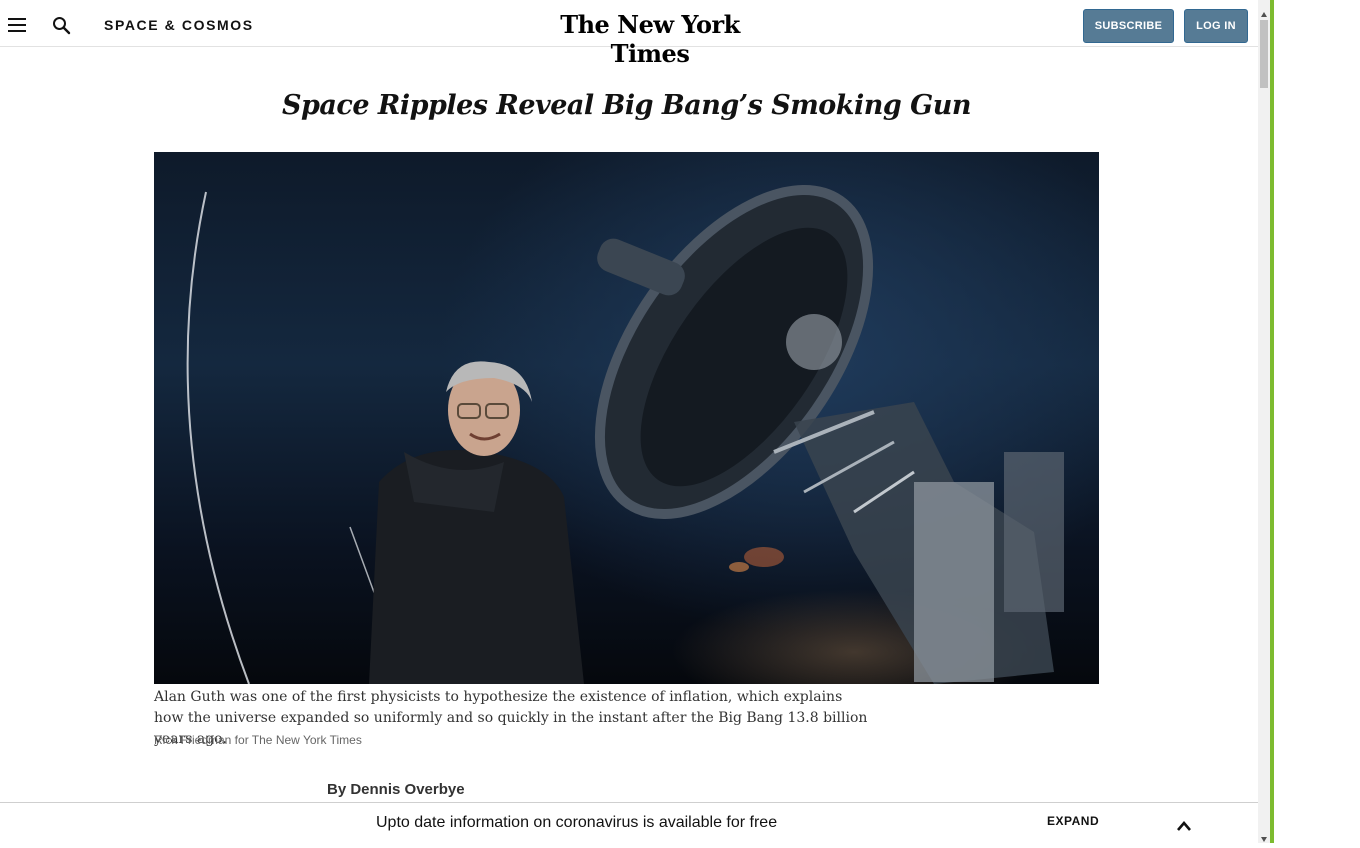 This screenshot has height=848, width=1360. I want to click on chevron-up-icon, so click(1184, 825).